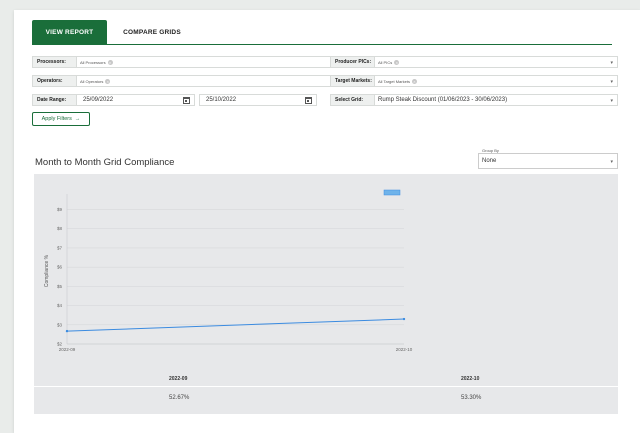 This screenshot has width=640, height=433. What do you see at coordinates (54, 81) in the screenshot?
I see `operators-label: Operators:` at bounding box center [54, 81].